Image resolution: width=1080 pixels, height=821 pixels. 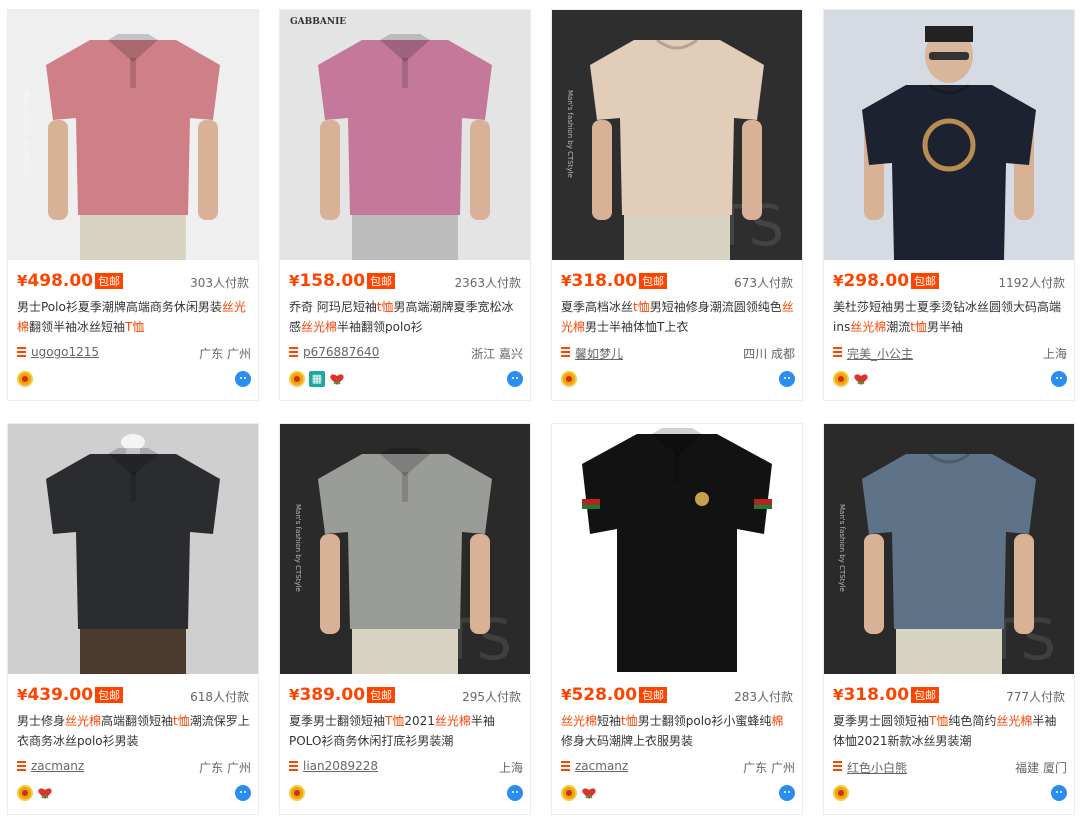 What do you see at coordinates (452, 721) in the screenshot?
I see `title-keyword-highlight: 丝光棉` at bounding box center [452, 721].